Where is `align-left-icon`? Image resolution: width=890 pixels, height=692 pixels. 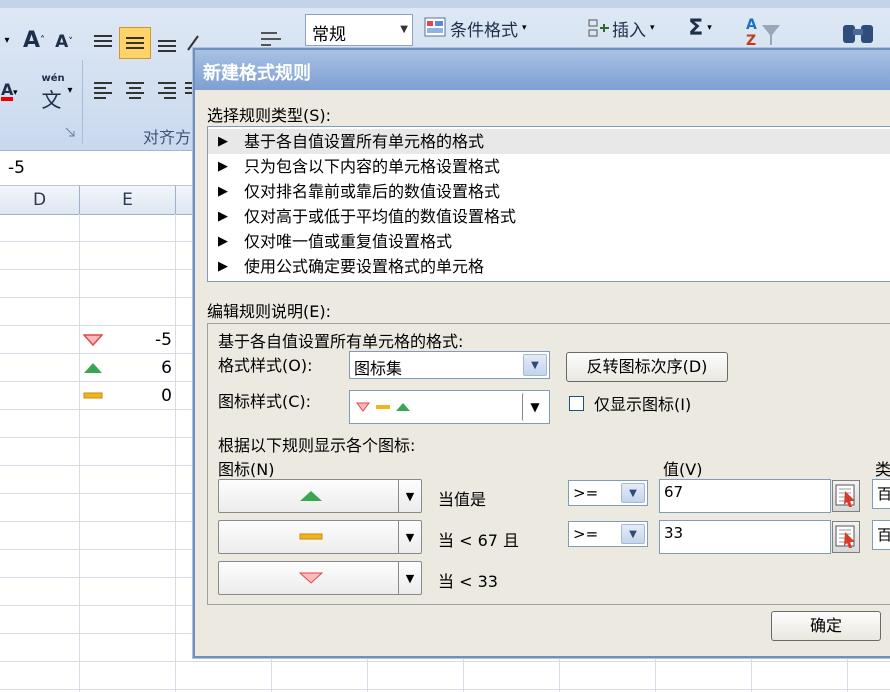
align-left-icon is located at coordinates (103, 90).